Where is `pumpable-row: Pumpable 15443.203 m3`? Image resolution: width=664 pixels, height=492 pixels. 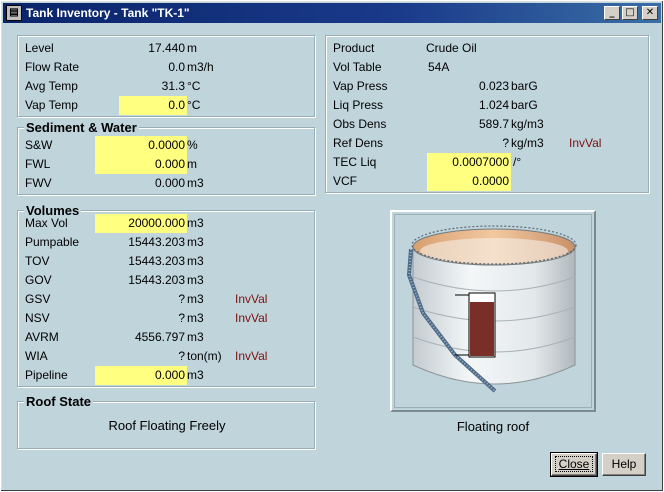
pumpable-row: Pumpable 15443.203 m3 is located at coordinates (165, 242).